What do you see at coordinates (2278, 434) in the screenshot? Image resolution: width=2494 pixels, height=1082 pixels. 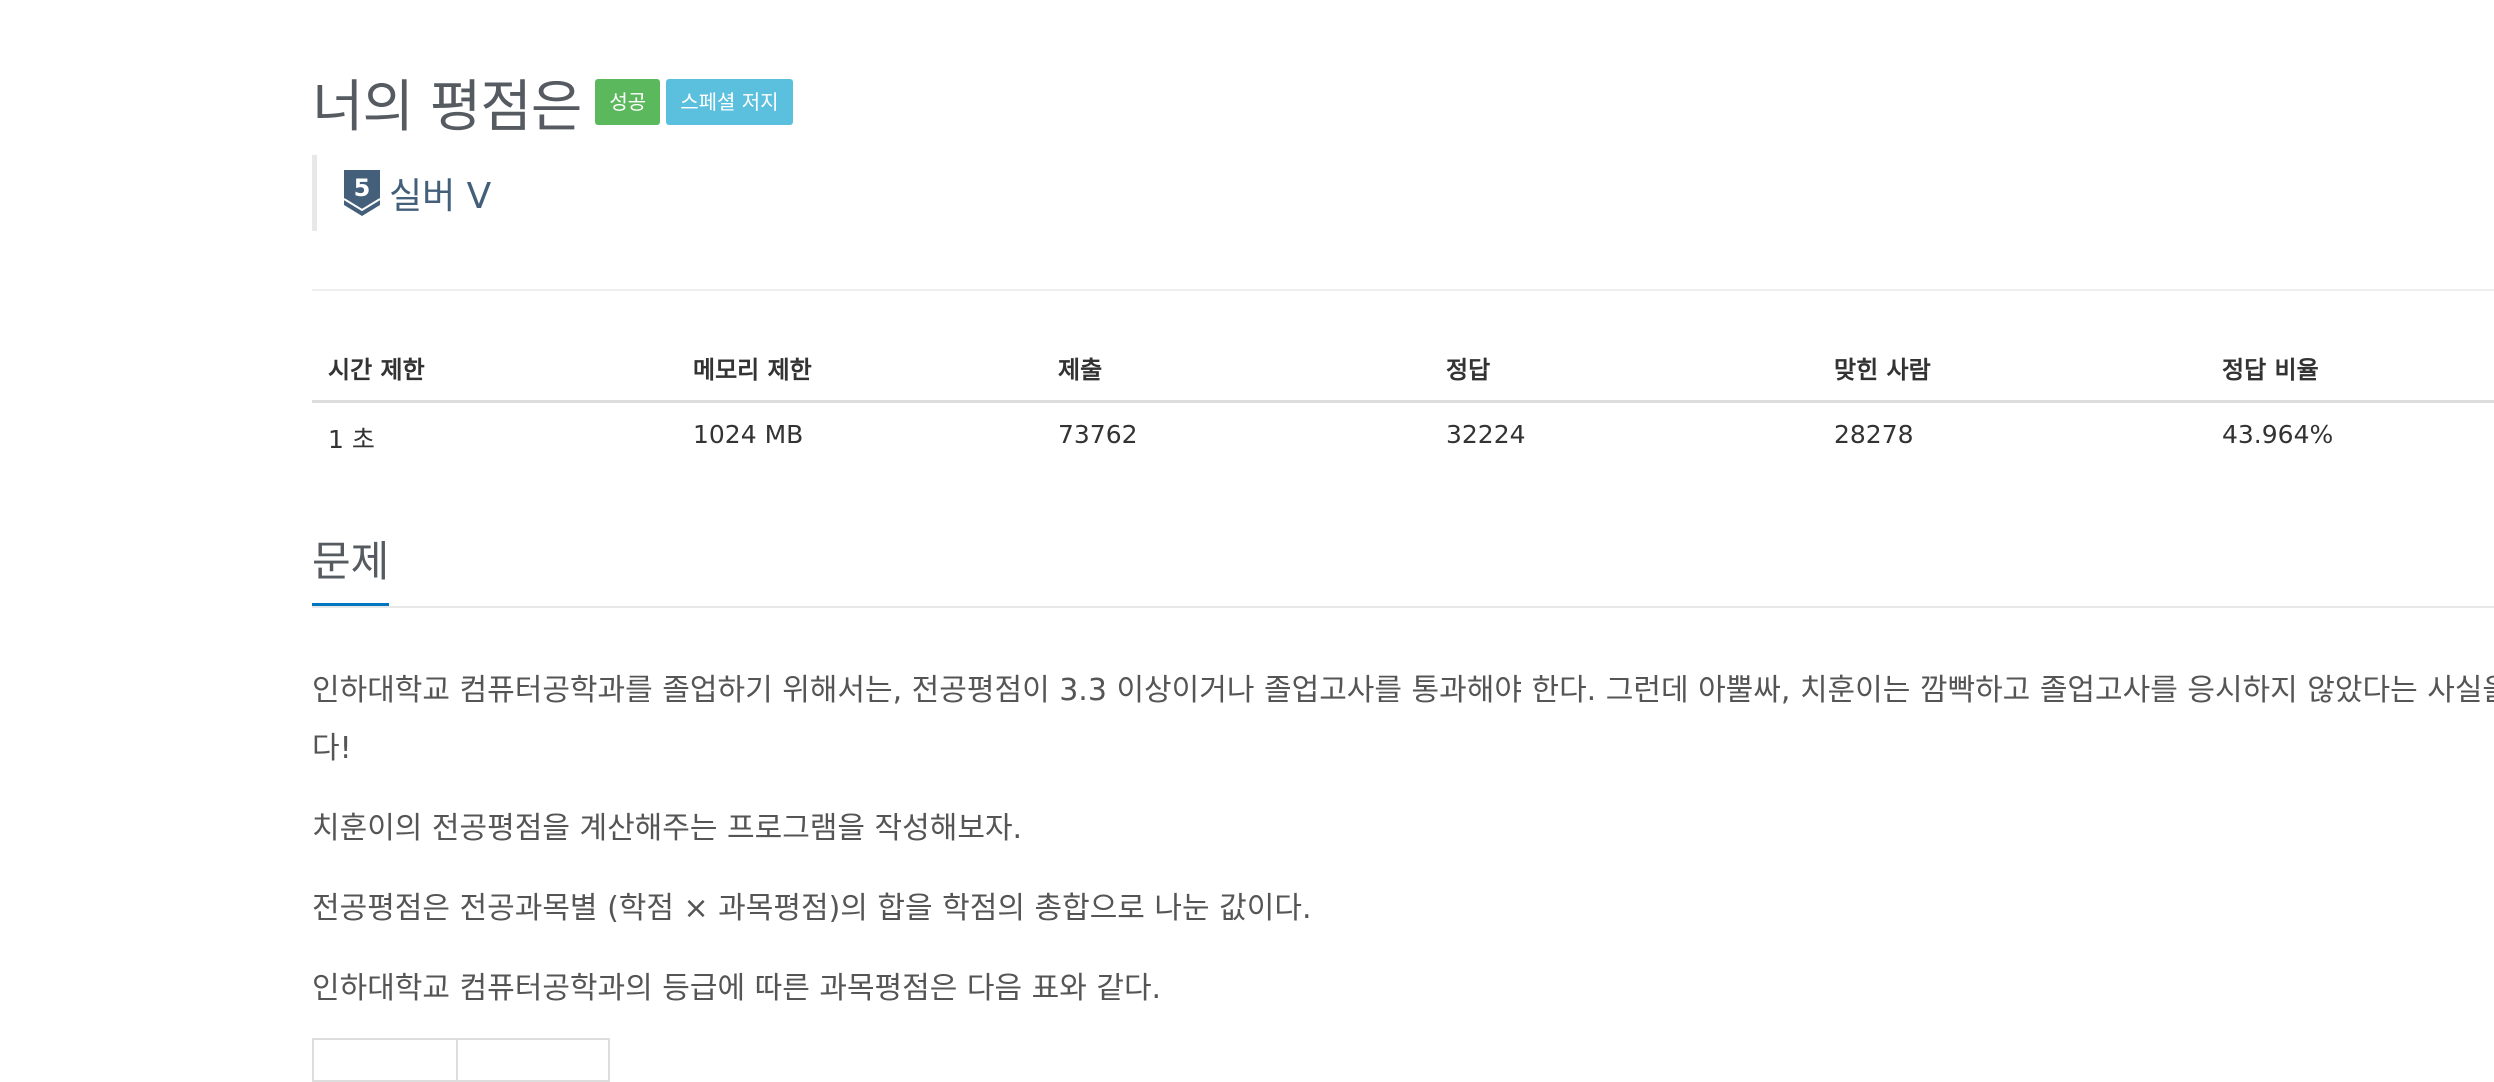 I see `value-accept-ratio: 43.964%` at bounding box center [2278, 434].